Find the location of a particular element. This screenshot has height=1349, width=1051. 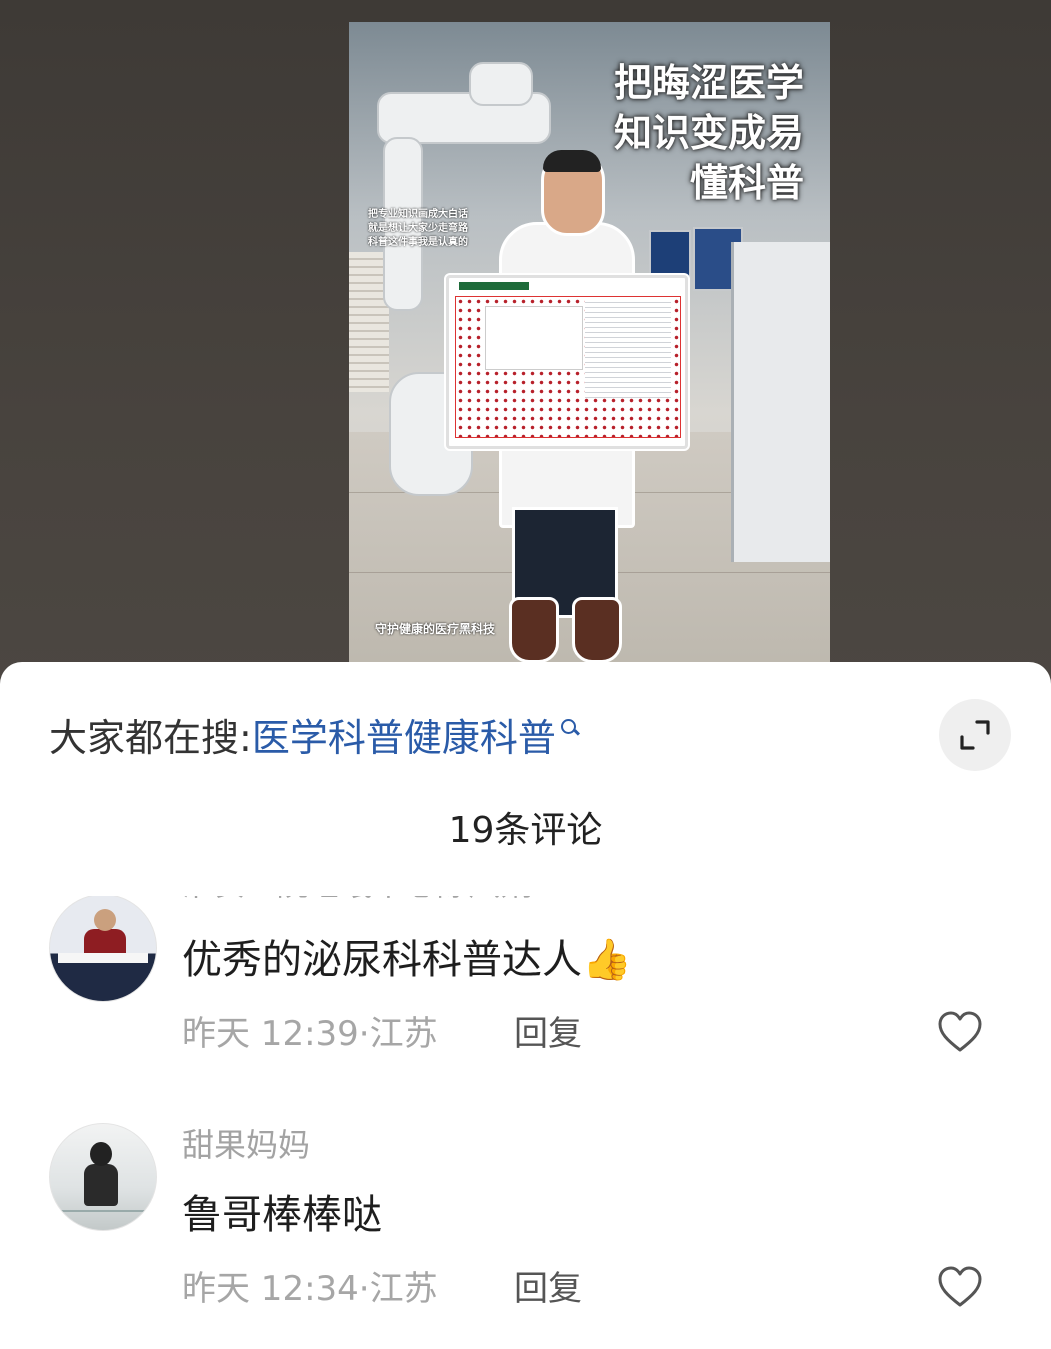

headline-line: 把晦涩医学 is located at coordinates (708, 83).